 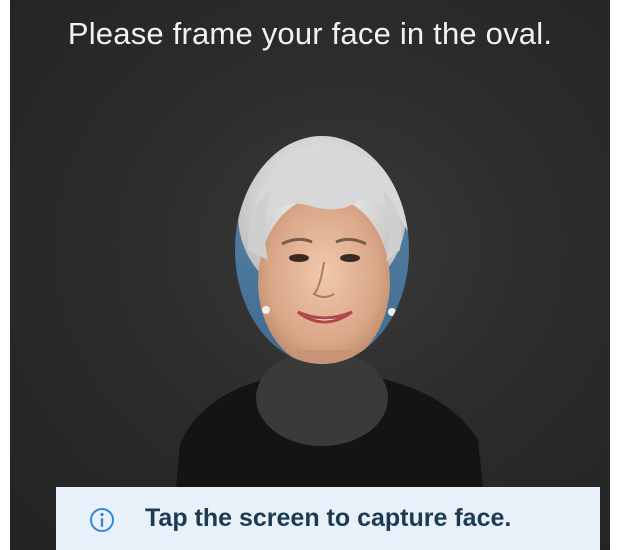 I want to click on neck-shadow, so click(x=322, y=398).